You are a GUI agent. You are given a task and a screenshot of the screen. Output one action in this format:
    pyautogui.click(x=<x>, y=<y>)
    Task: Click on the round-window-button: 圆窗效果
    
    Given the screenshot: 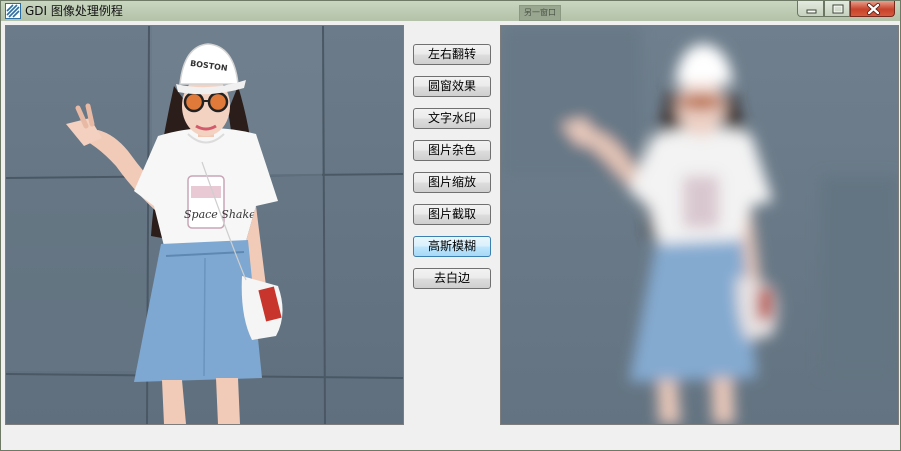 What is the action you would take?
    pyautogui.click(x=452, y=86)
    